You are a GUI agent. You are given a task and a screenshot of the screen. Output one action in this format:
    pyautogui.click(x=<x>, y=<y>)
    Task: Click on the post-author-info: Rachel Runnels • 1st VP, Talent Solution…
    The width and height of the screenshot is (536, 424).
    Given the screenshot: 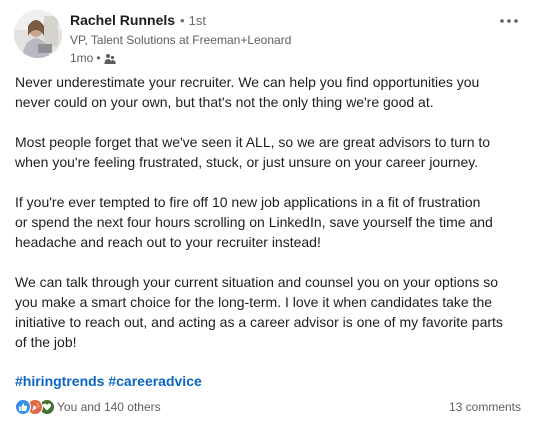 What is the action you would take?
    pyautogui.click(x=270, y=38)
    